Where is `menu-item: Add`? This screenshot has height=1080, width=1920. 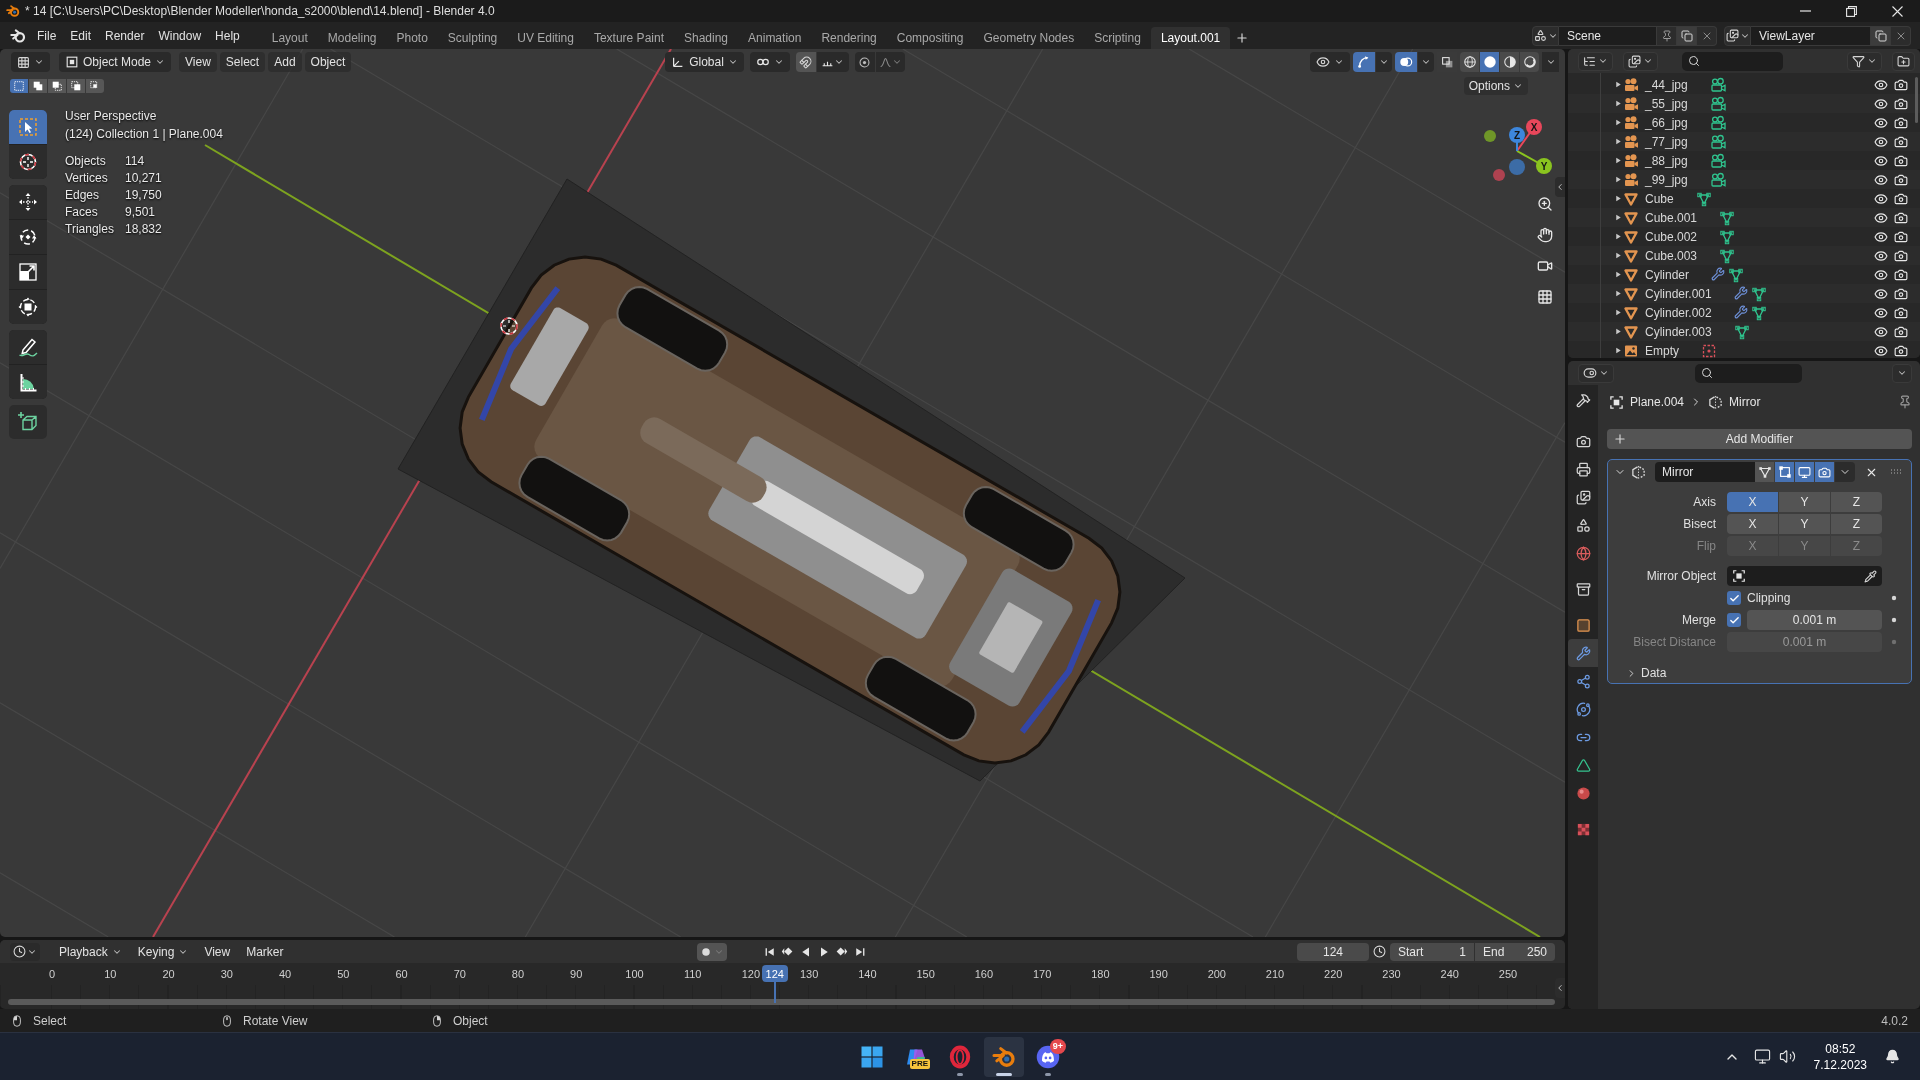 menu-item: Add is located at coordinates (285, 62).